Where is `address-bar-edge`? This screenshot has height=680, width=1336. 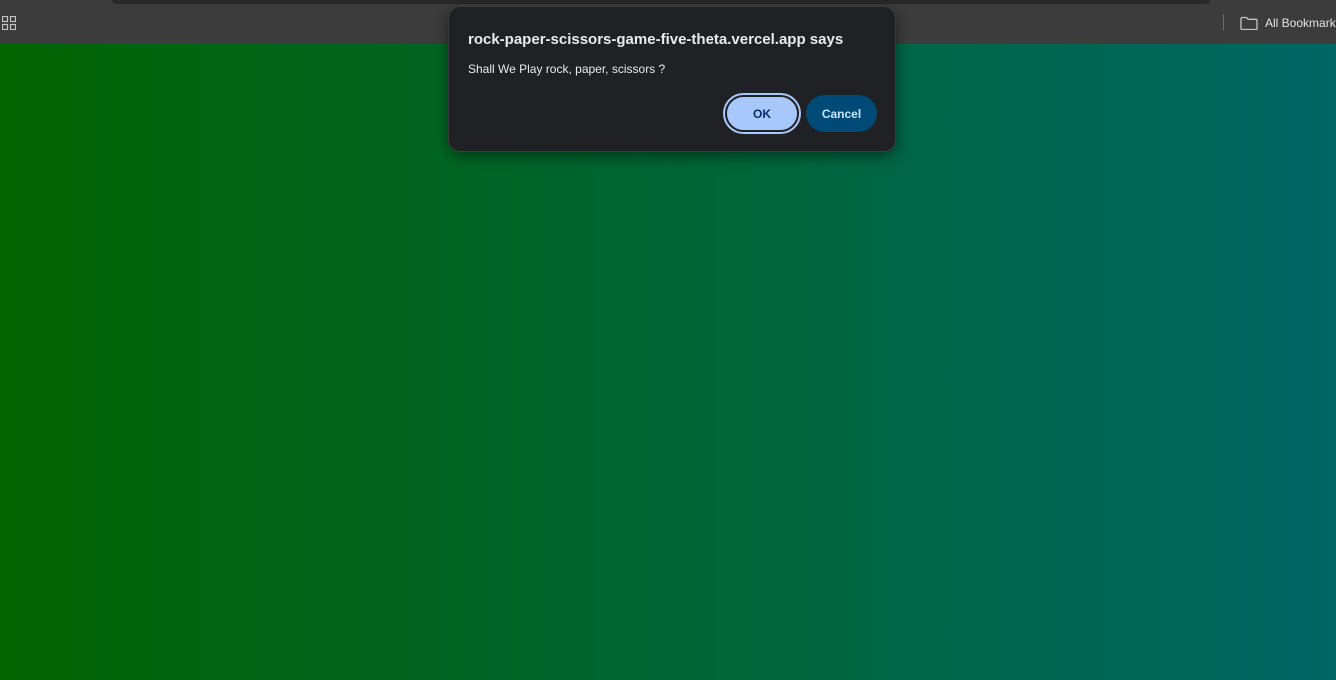
address-bar-edge is located at coordinates (661, 2).